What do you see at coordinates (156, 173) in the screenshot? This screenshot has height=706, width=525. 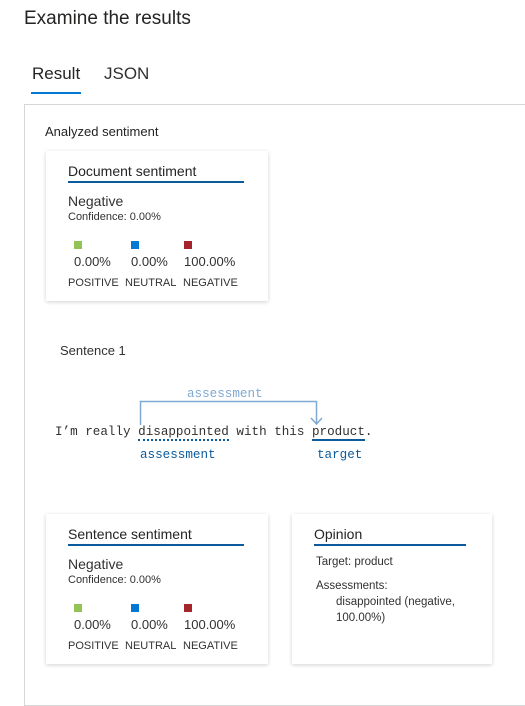 I see `card-title: Document sentiment` at bounding box center [156, 173].